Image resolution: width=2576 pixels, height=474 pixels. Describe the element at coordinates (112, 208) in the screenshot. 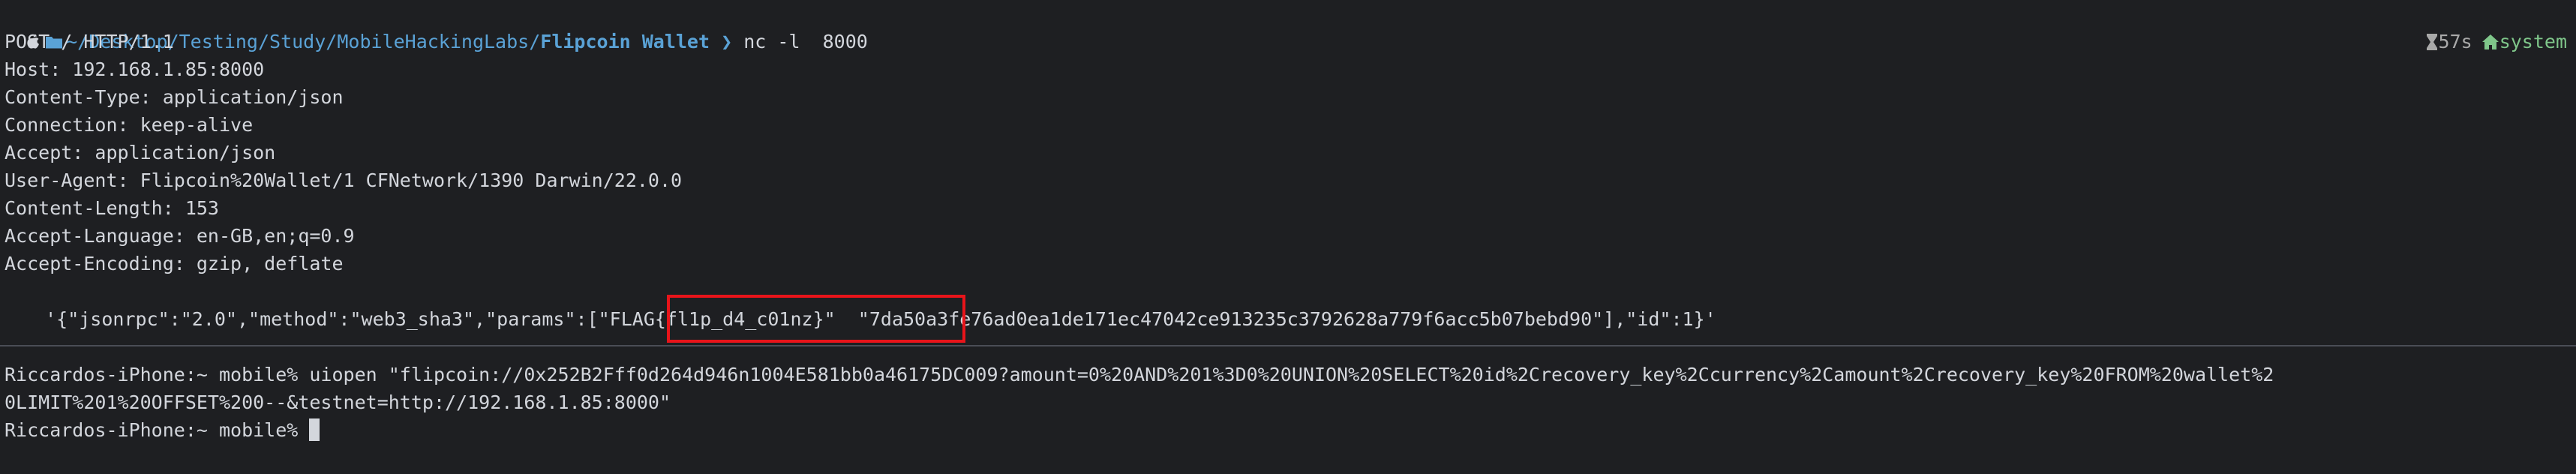

I see `request-line: Content-Length: 153` at that location.